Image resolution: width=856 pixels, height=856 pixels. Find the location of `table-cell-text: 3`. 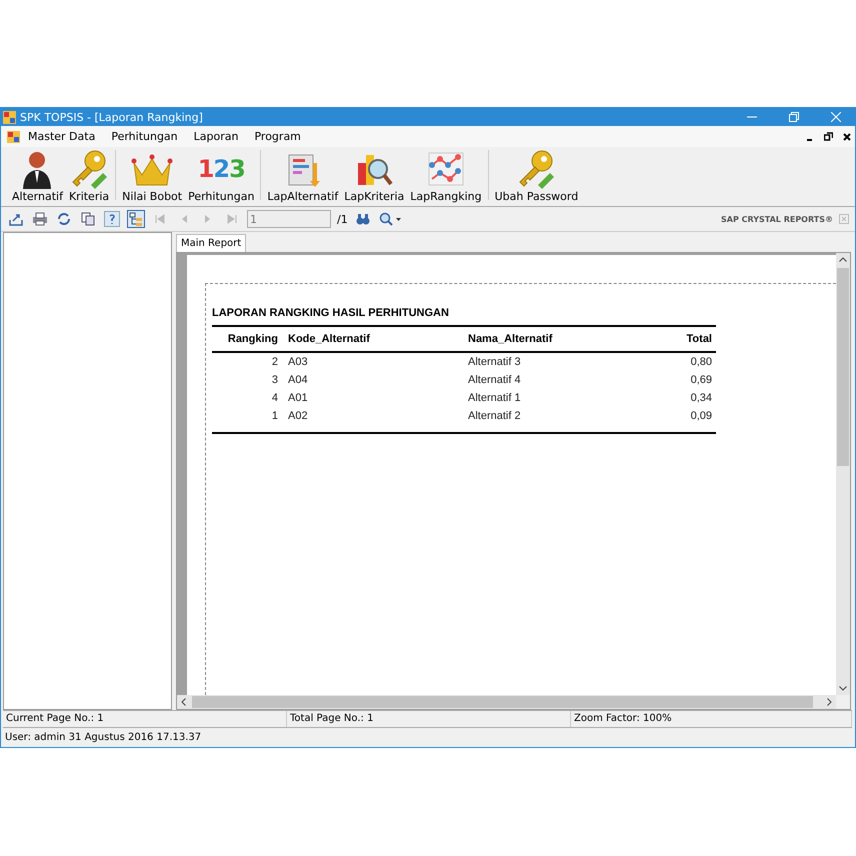

table-cell-text: 3 is located at coordinates (274, 380).